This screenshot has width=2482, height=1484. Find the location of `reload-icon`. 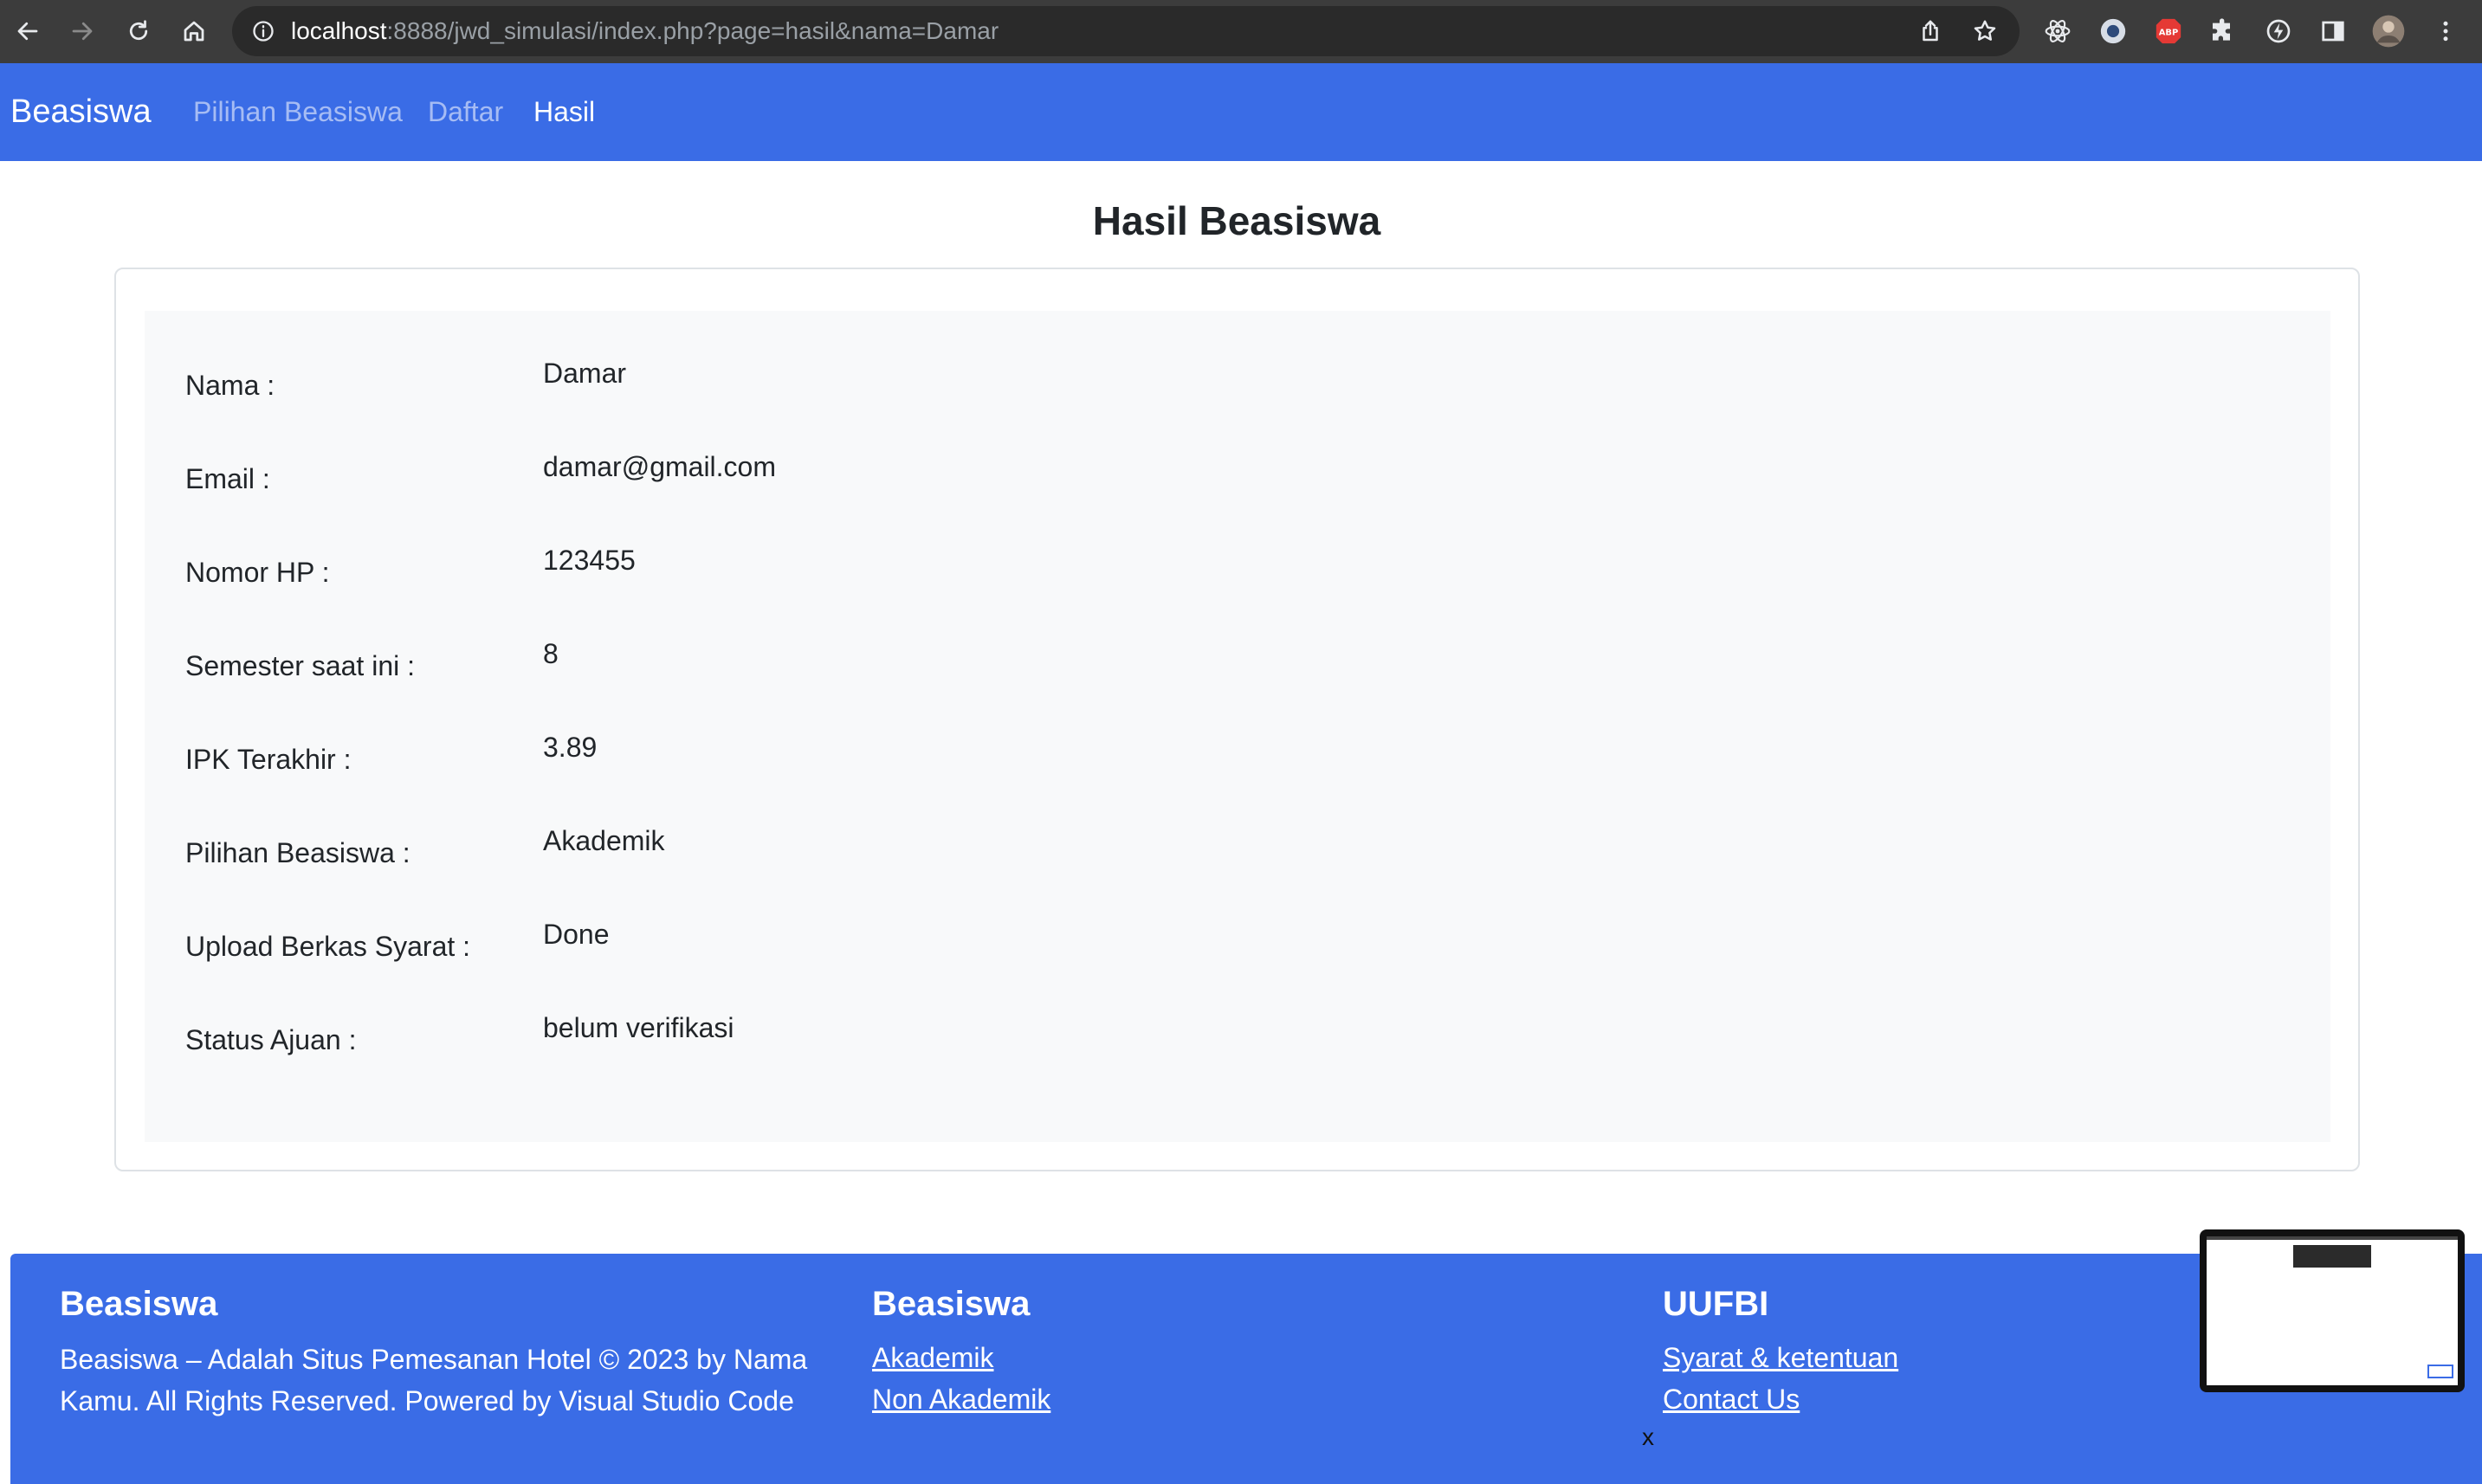

reload-icon is located at coordinates (139, 31).